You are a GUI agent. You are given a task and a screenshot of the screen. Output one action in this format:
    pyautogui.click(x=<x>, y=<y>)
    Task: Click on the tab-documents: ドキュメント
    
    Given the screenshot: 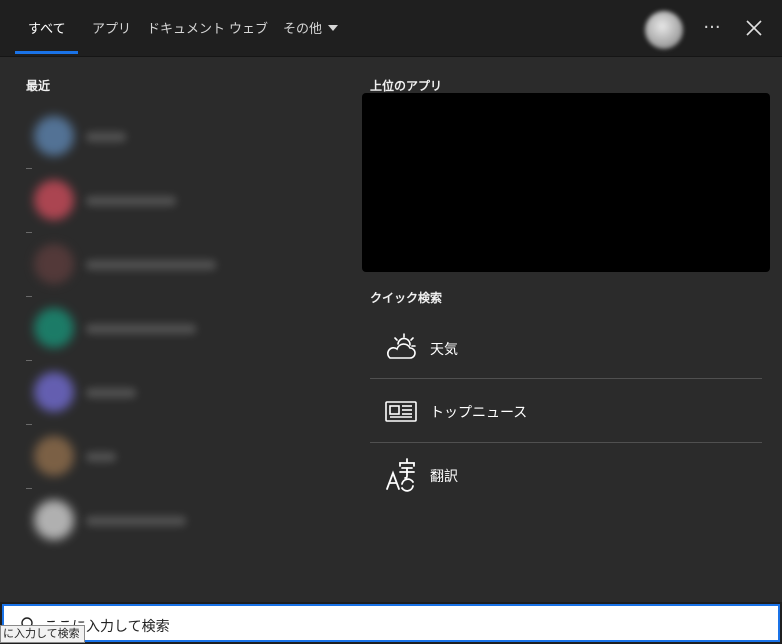 What is the action you would take?
    pyautogui.click(x=186, y=29)
    